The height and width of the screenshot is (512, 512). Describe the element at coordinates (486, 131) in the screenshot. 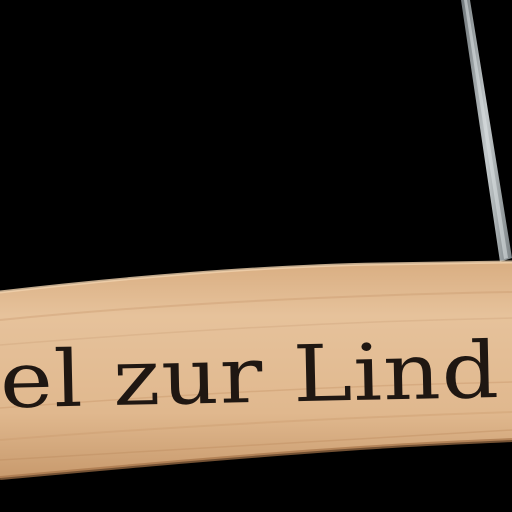

I see `wire-hook` at that location.